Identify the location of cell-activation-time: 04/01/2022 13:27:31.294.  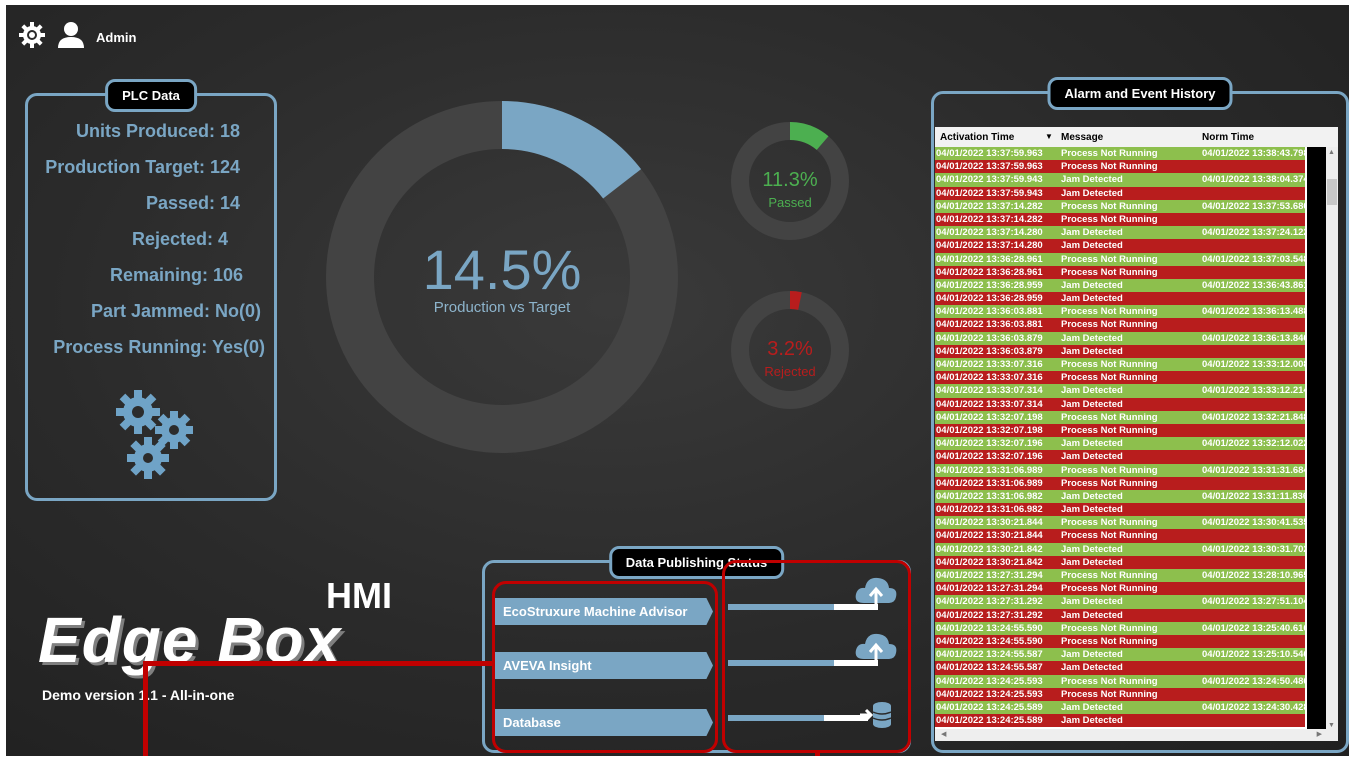
(989, 575).